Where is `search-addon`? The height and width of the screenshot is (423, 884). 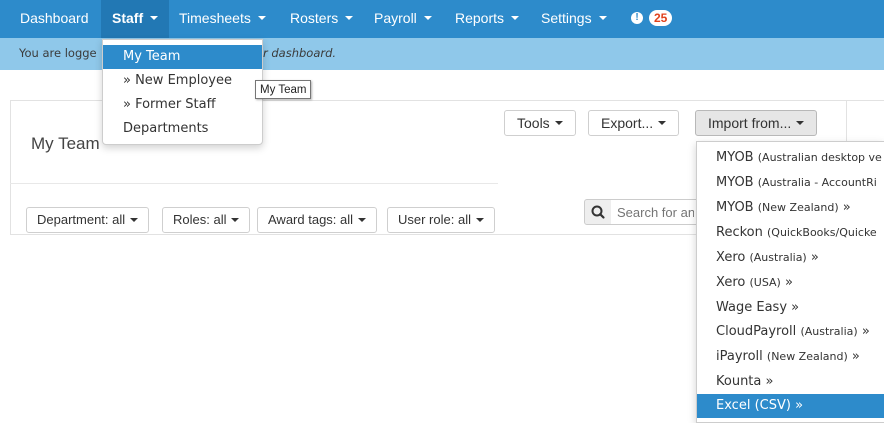 search-addon is located at coordinates (598, 212).